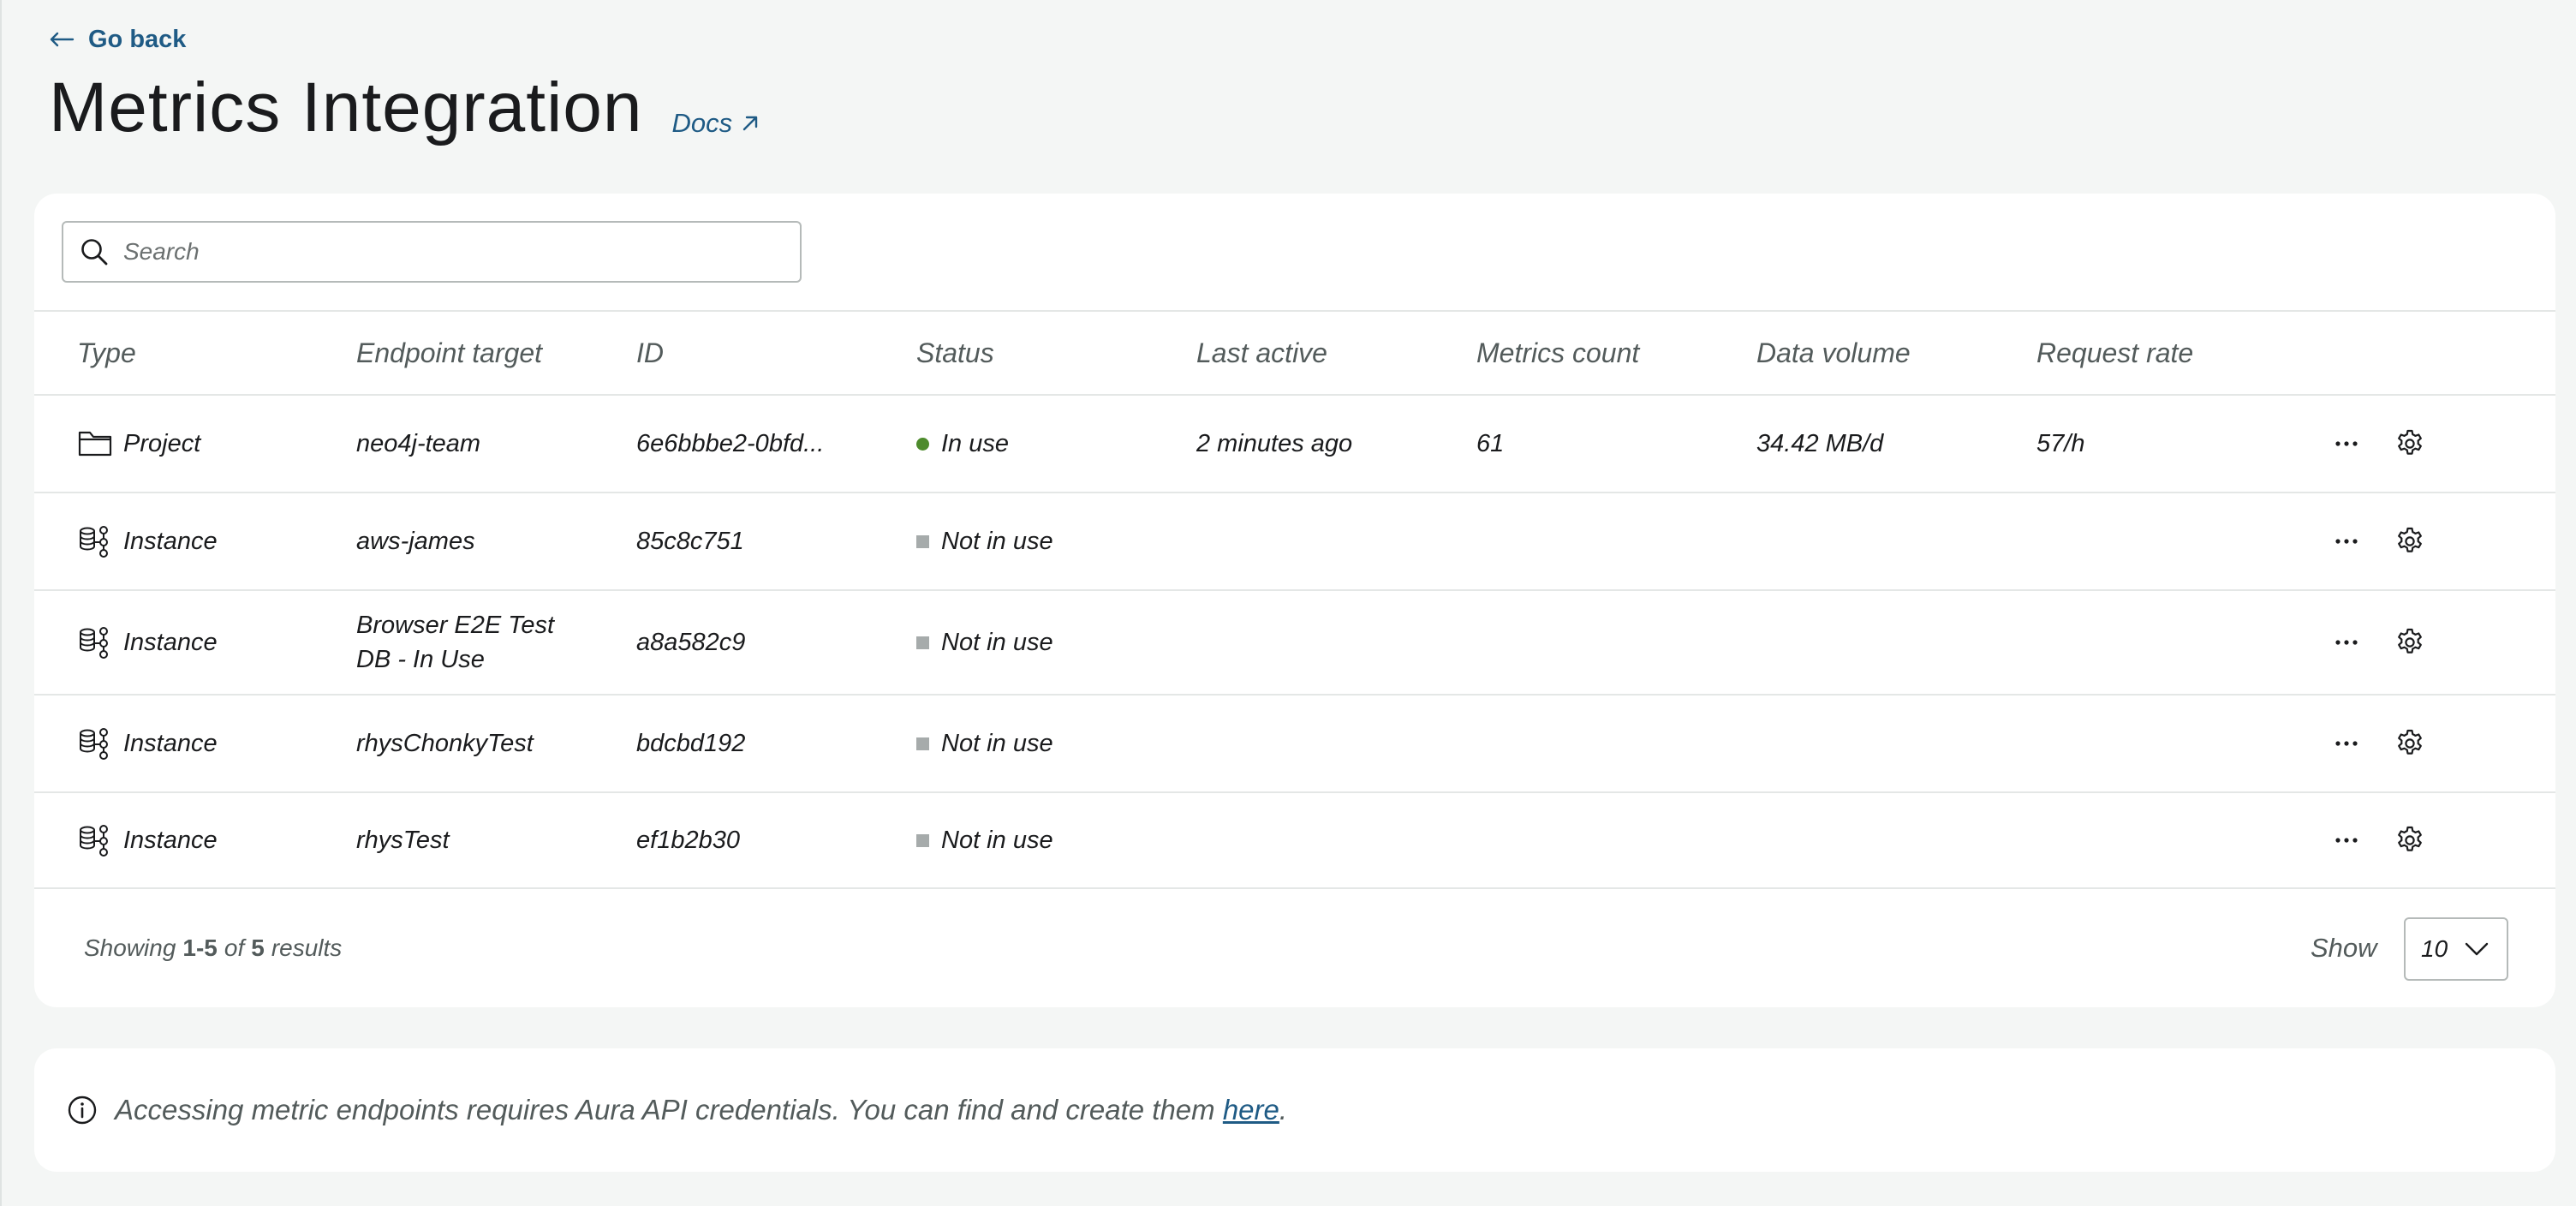 Image resolution: width=2576 pixels, height=1206 pixels. Describe the element at coordinates (455, 625) in the screenshot. I see `endpoint-target-line: Browser E2E Test` at that location.